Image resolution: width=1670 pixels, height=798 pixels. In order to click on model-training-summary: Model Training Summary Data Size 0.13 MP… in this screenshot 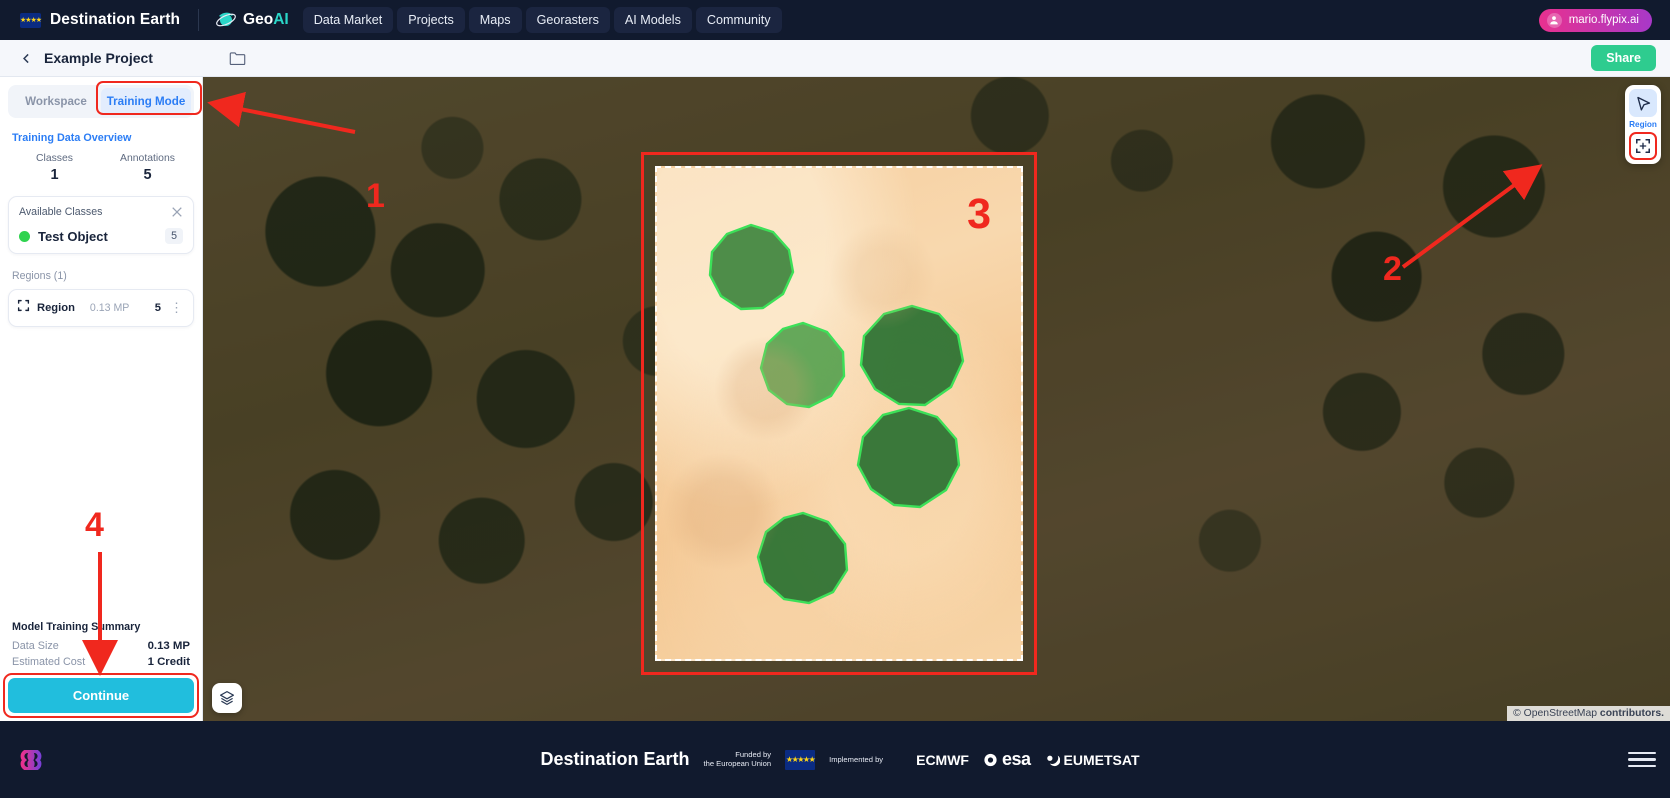, I will do `click(101, 642)`.